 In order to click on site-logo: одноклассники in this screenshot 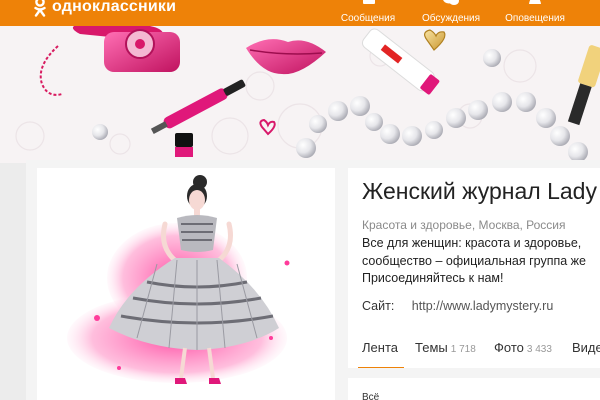, I will do `click(105, 10)`.